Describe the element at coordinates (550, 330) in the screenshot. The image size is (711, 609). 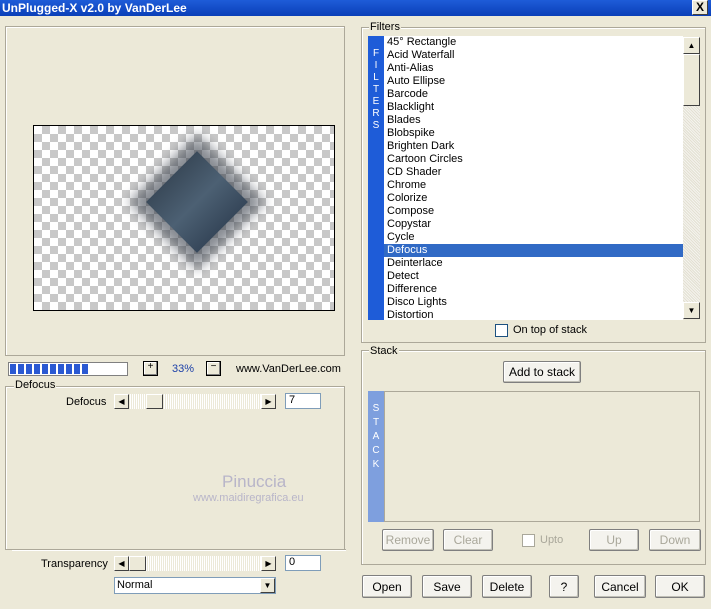
I see `on-top-label: On top of stack` at that location.